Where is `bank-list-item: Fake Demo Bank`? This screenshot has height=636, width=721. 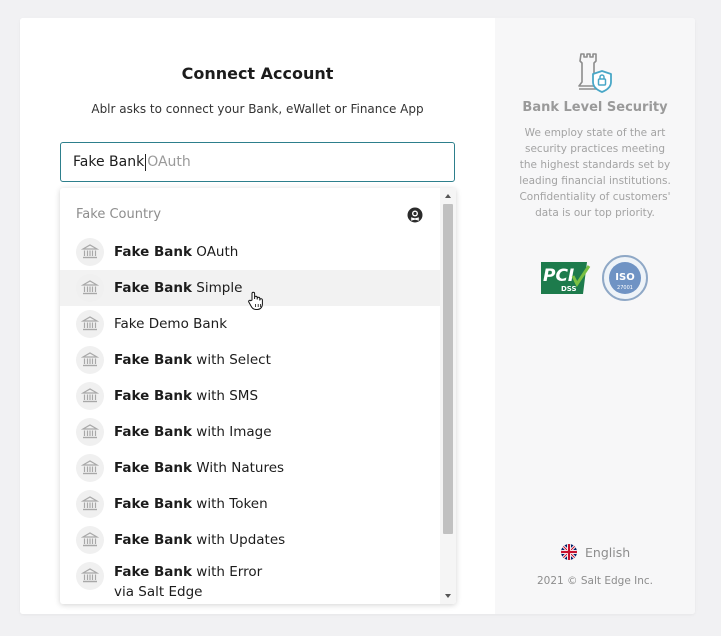
bank-list-item: Fake Demo Bank is located at coordinates (250, 324).